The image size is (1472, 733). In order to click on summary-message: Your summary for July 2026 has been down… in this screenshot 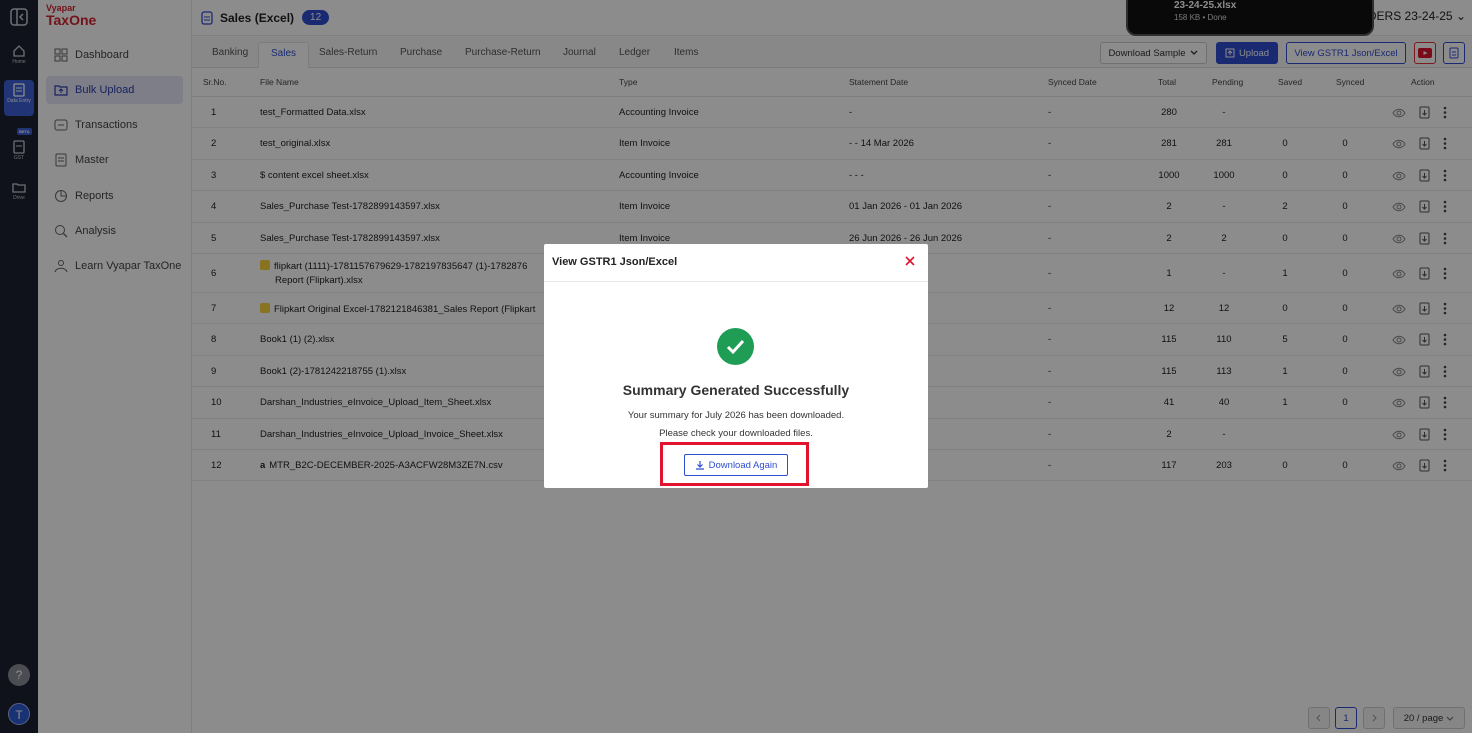, I will do `click(736, 415)`.